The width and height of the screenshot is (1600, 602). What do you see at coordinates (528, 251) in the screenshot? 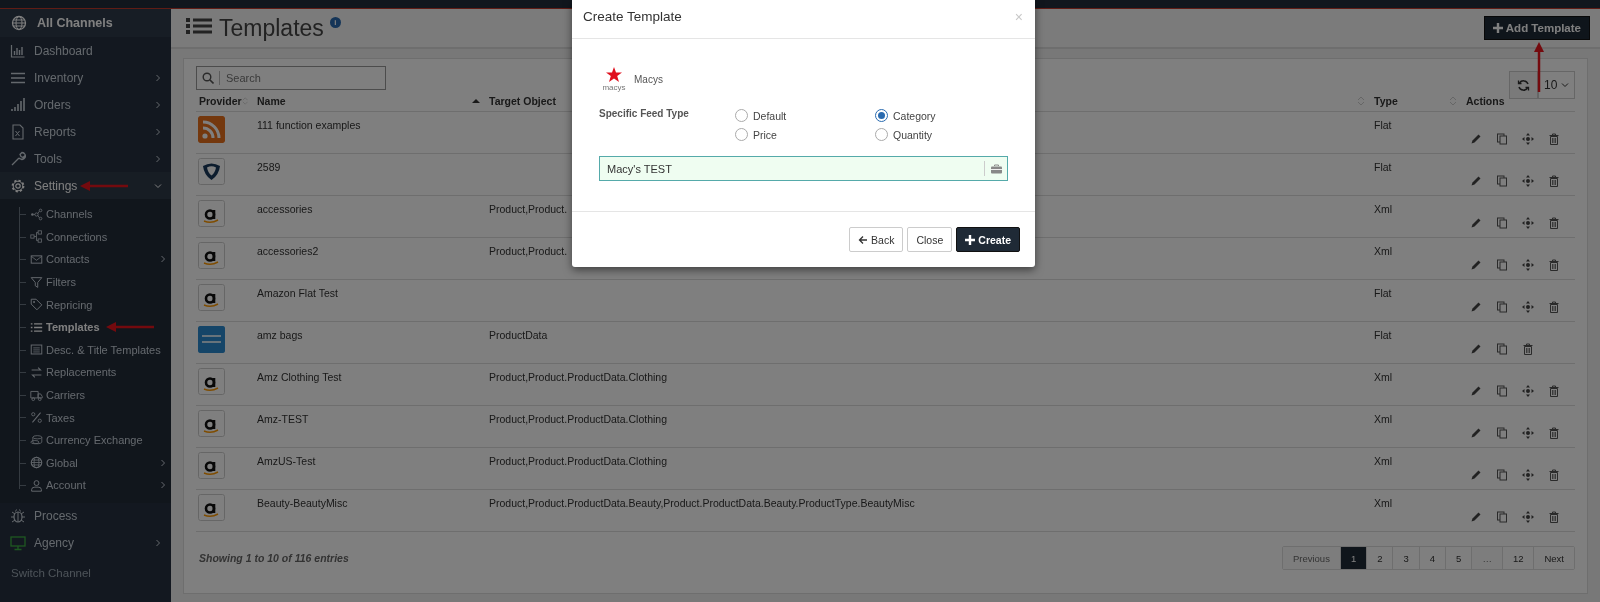
I see `table-cell: Product,Product.` at bounding box center [528, 251].